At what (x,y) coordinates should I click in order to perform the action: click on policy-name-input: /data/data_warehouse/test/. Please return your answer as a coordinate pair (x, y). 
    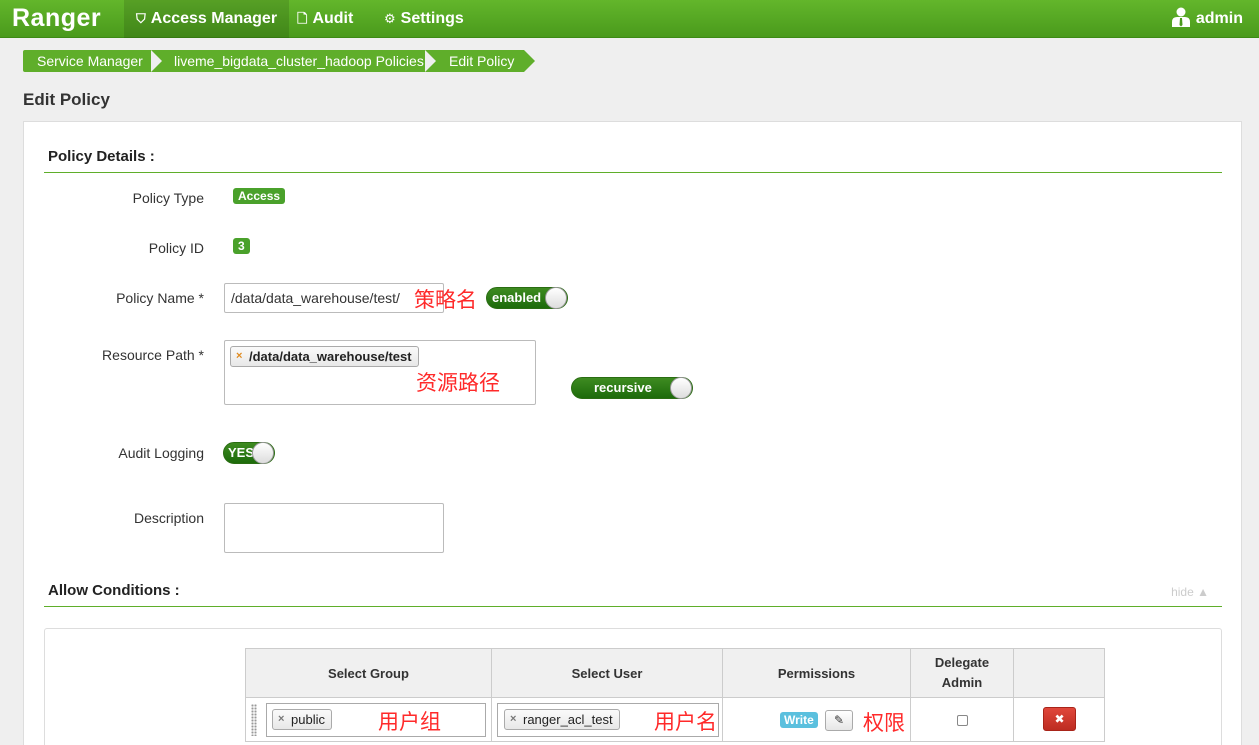
    Looking at the image, I should click on (334, 298).